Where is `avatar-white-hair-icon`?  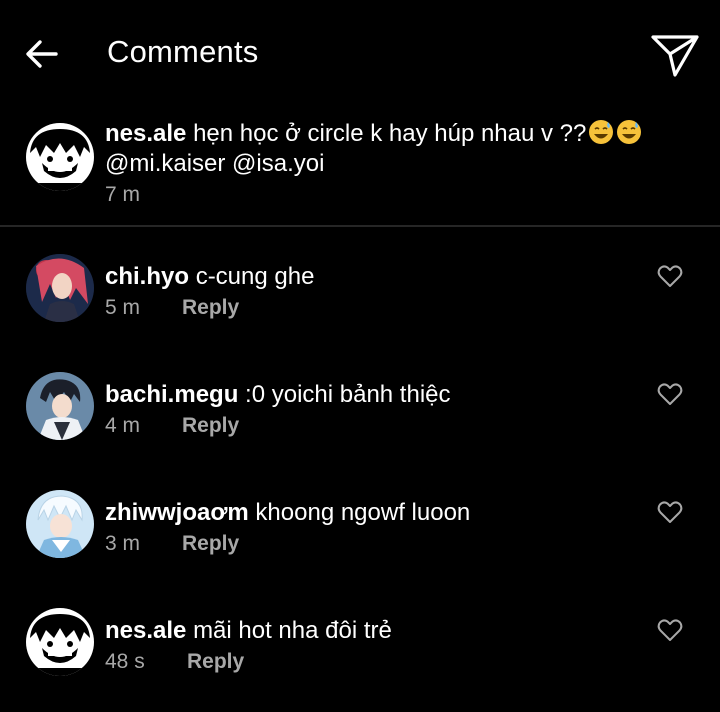 avatar-white-hair-icon is located at coordinates (60, 524).